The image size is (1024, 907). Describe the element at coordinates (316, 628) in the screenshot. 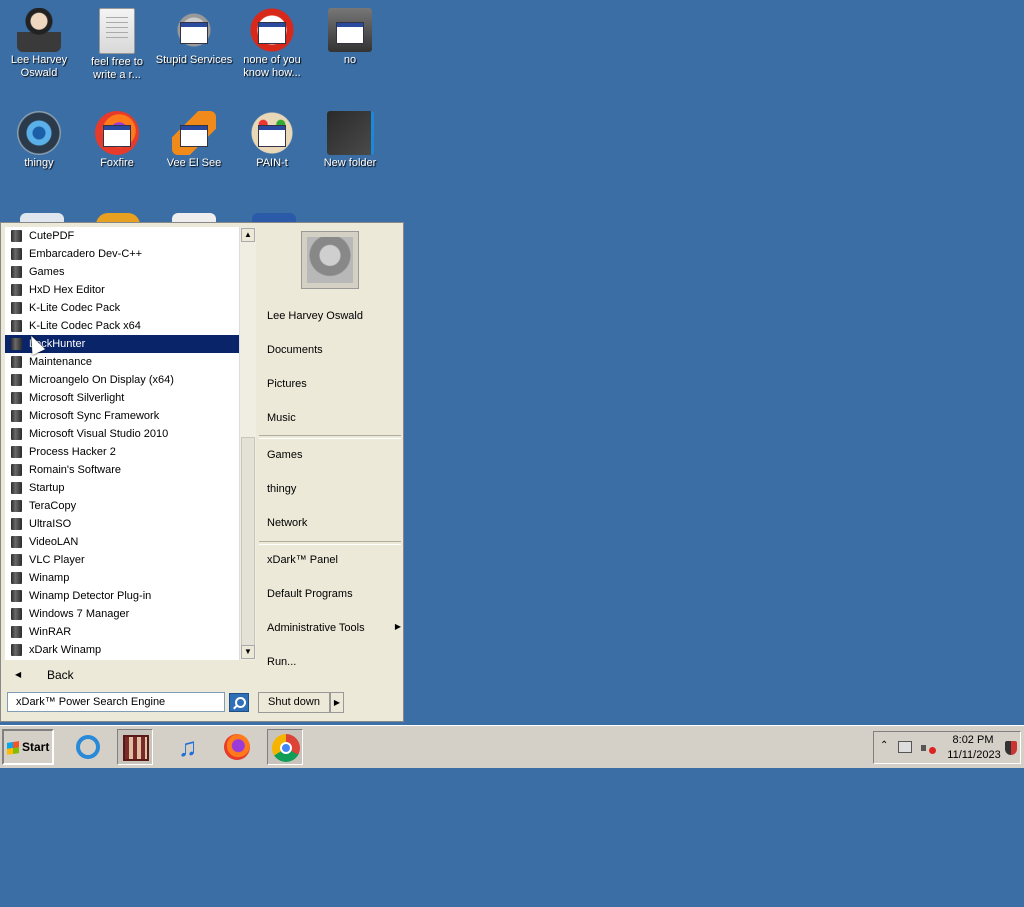

I see `admin-tools-label: Administrative Tools` at that location.